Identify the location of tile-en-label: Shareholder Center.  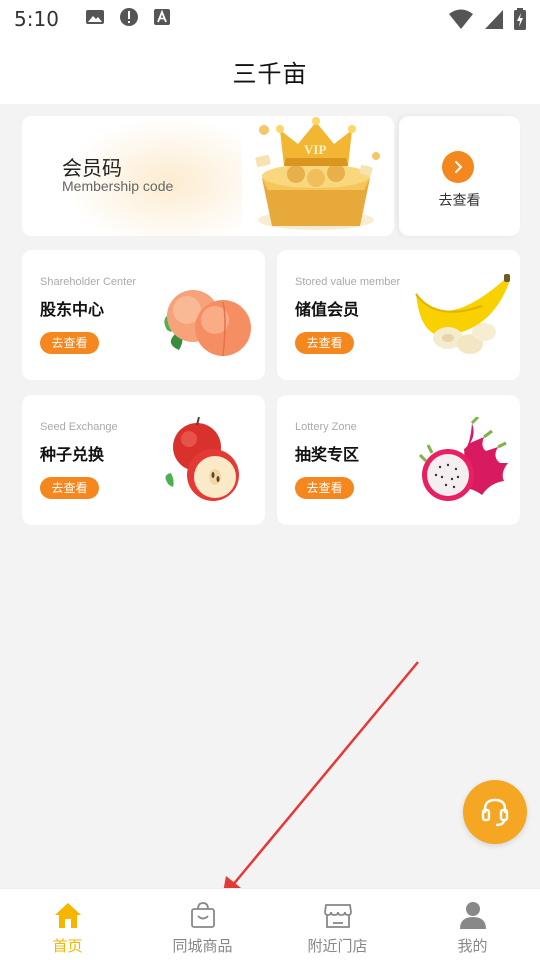
(88, 282).